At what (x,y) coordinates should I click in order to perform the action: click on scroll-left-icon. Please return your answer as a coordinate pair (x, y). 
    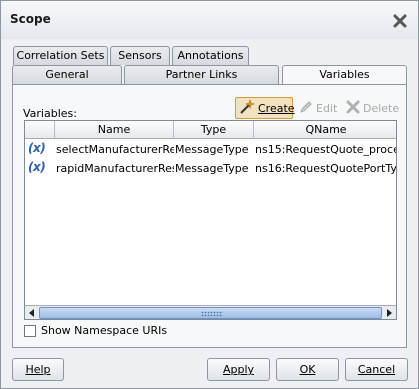
    Looking at the image, I should click on (32, 312).